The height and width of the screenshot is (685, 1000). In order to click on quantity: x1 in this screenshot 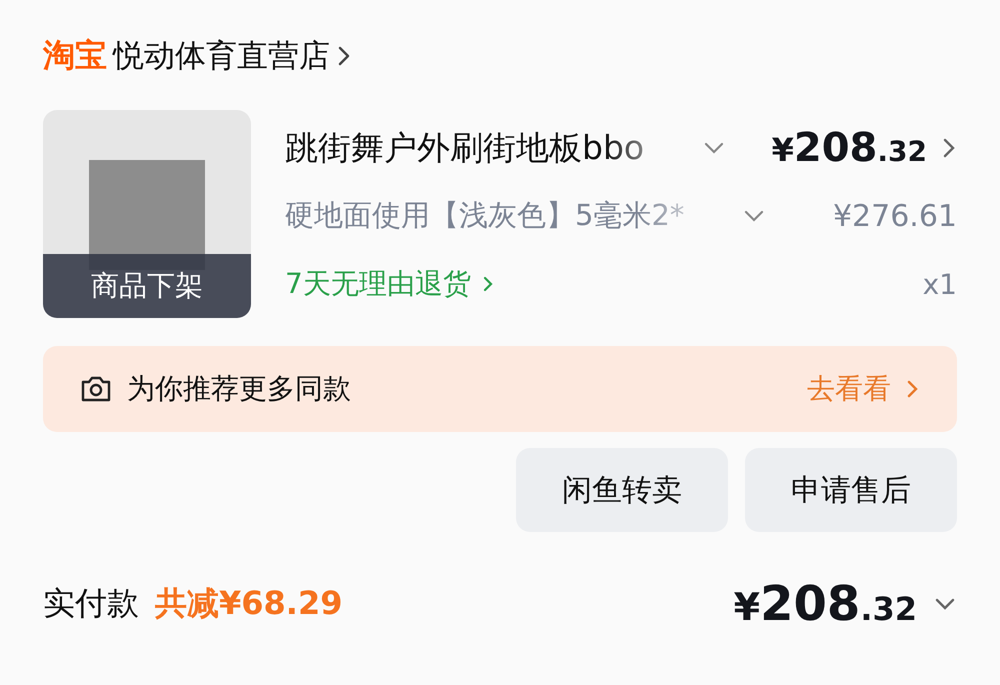, I will do `click(939, 284)`.